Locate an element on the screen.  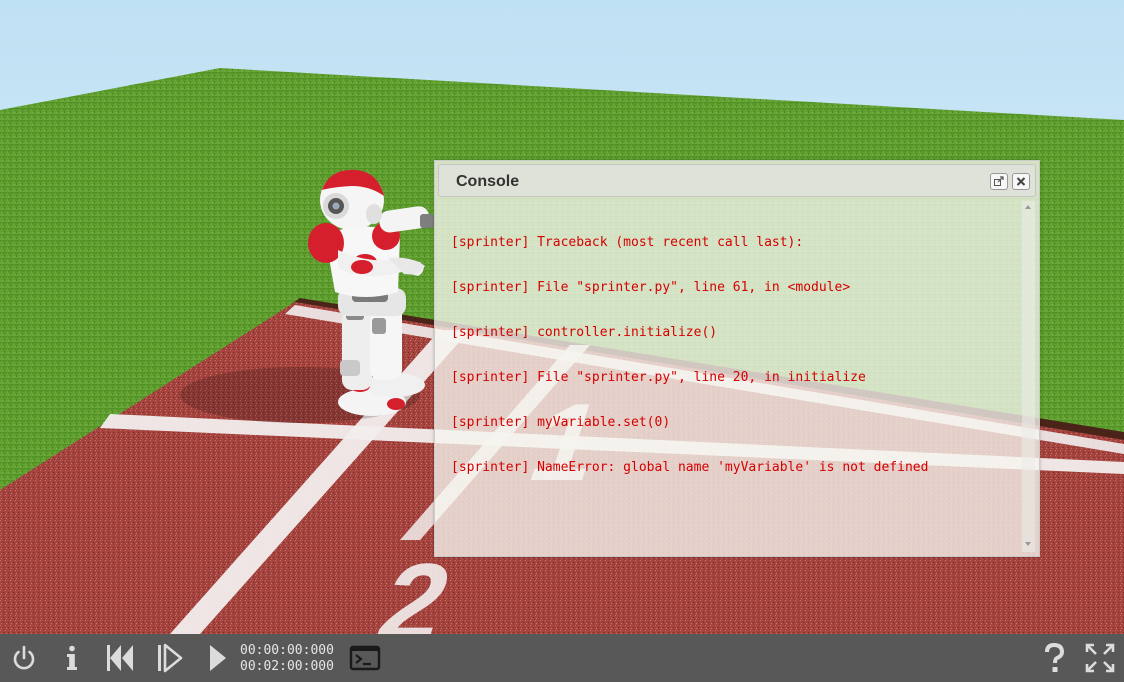
quit-button is located at coordinates (24, 658).